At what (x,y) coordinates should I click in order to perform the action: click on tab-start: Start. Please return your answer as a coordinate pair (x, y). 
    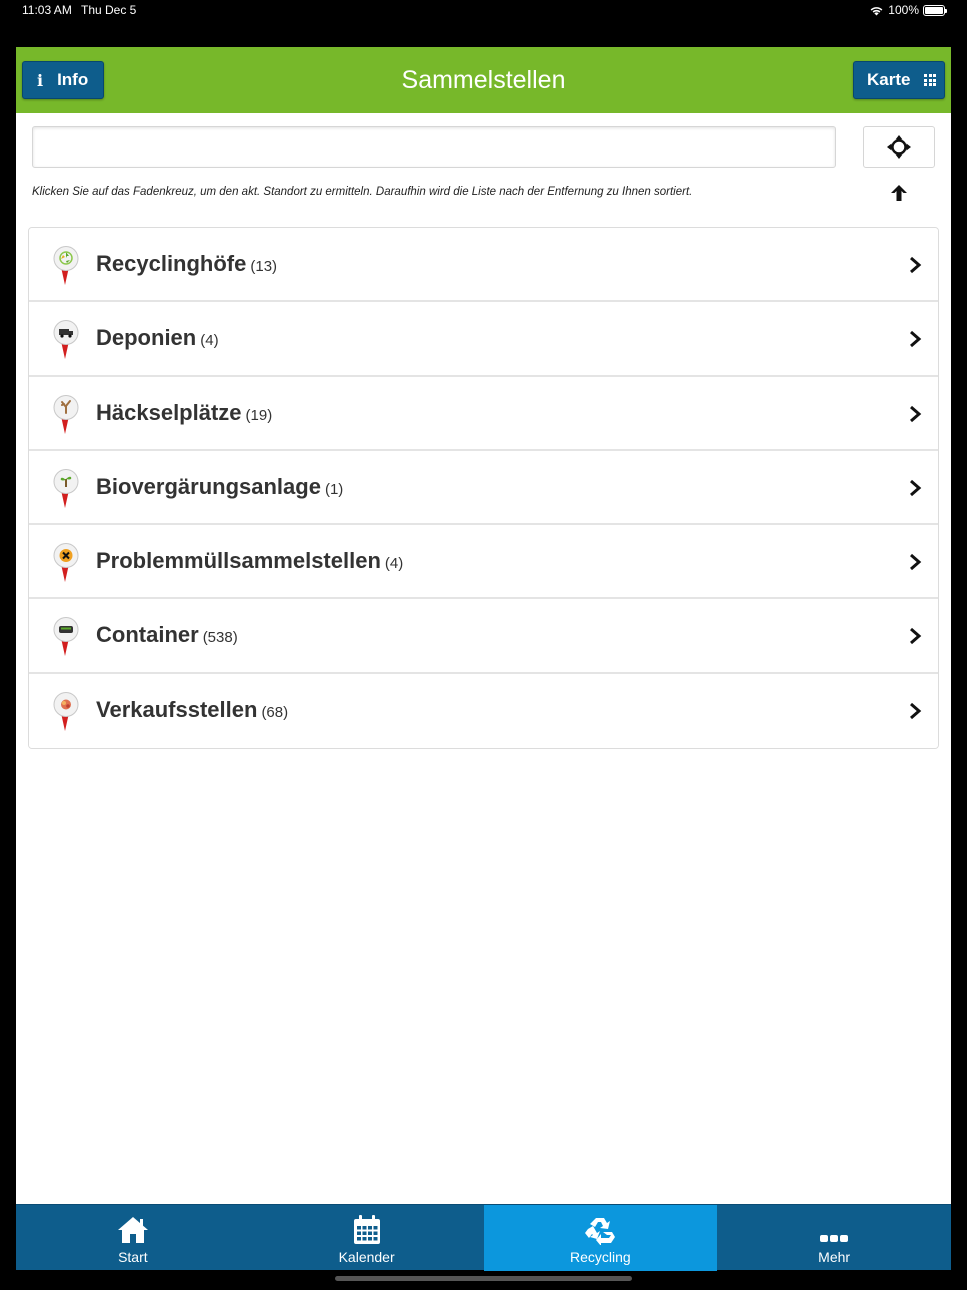
    Looking at the image, I should click on (133, 1238).